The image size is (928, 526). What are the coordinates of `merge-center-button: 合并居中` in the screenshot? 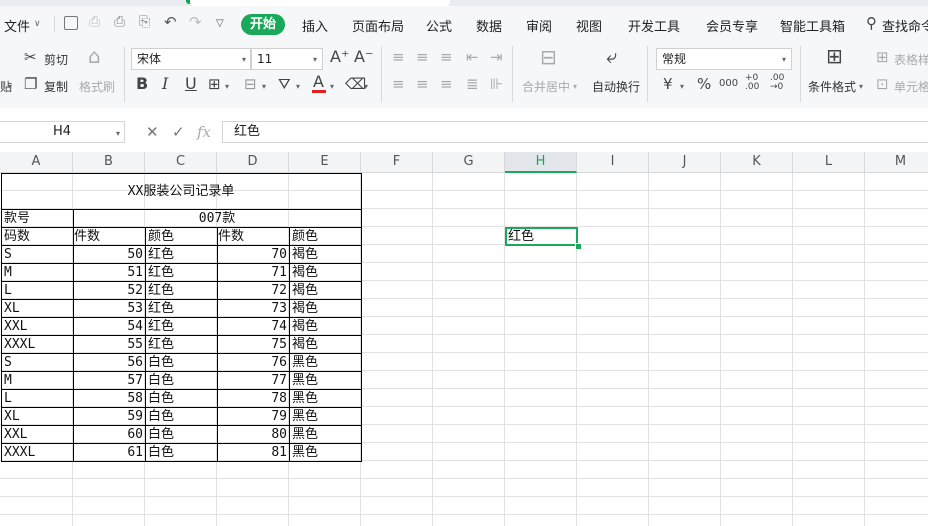 It's located at (546, 86).